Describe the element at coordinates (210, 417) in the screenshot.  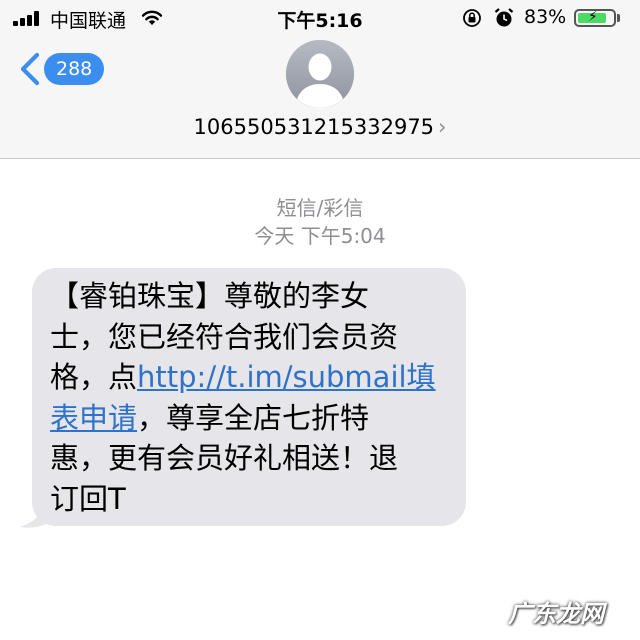
I see `message-line: 表申请，尊享全店七折特` at that location.